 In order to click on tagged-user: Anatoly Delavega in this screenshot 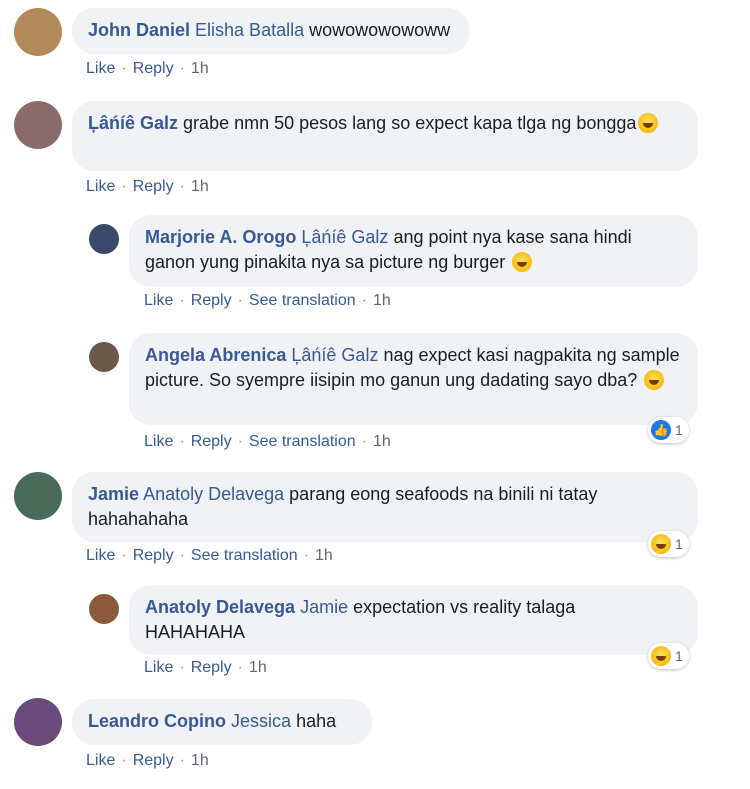, I will do `click(213, 494)`.